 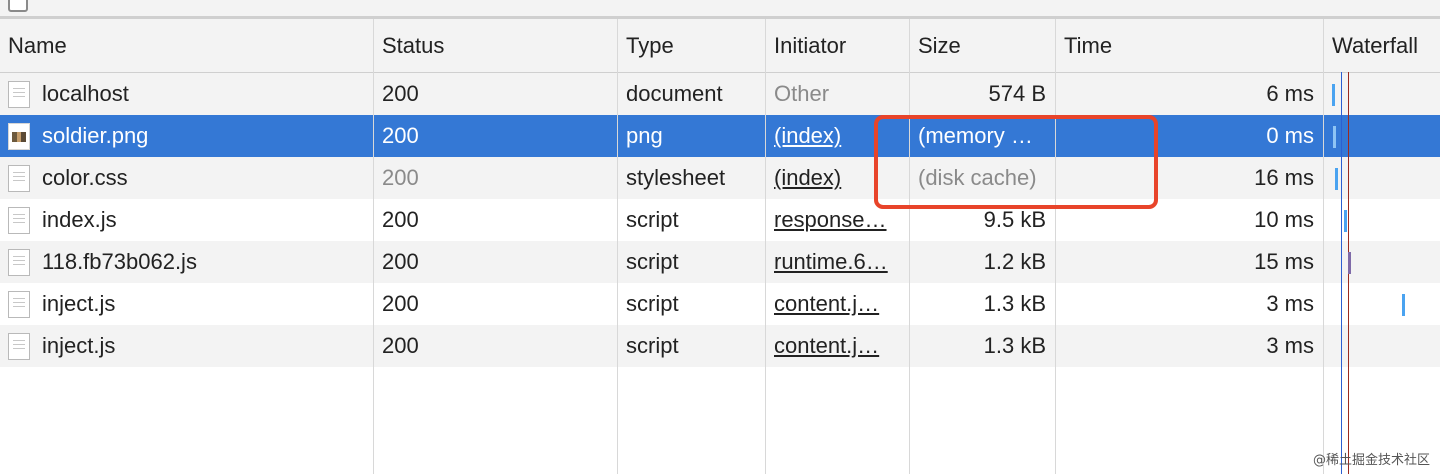 What do you see at coordinates (85, 177) in the screenshot?
I see `request-name: color.css` at bounding box center [85, 177].